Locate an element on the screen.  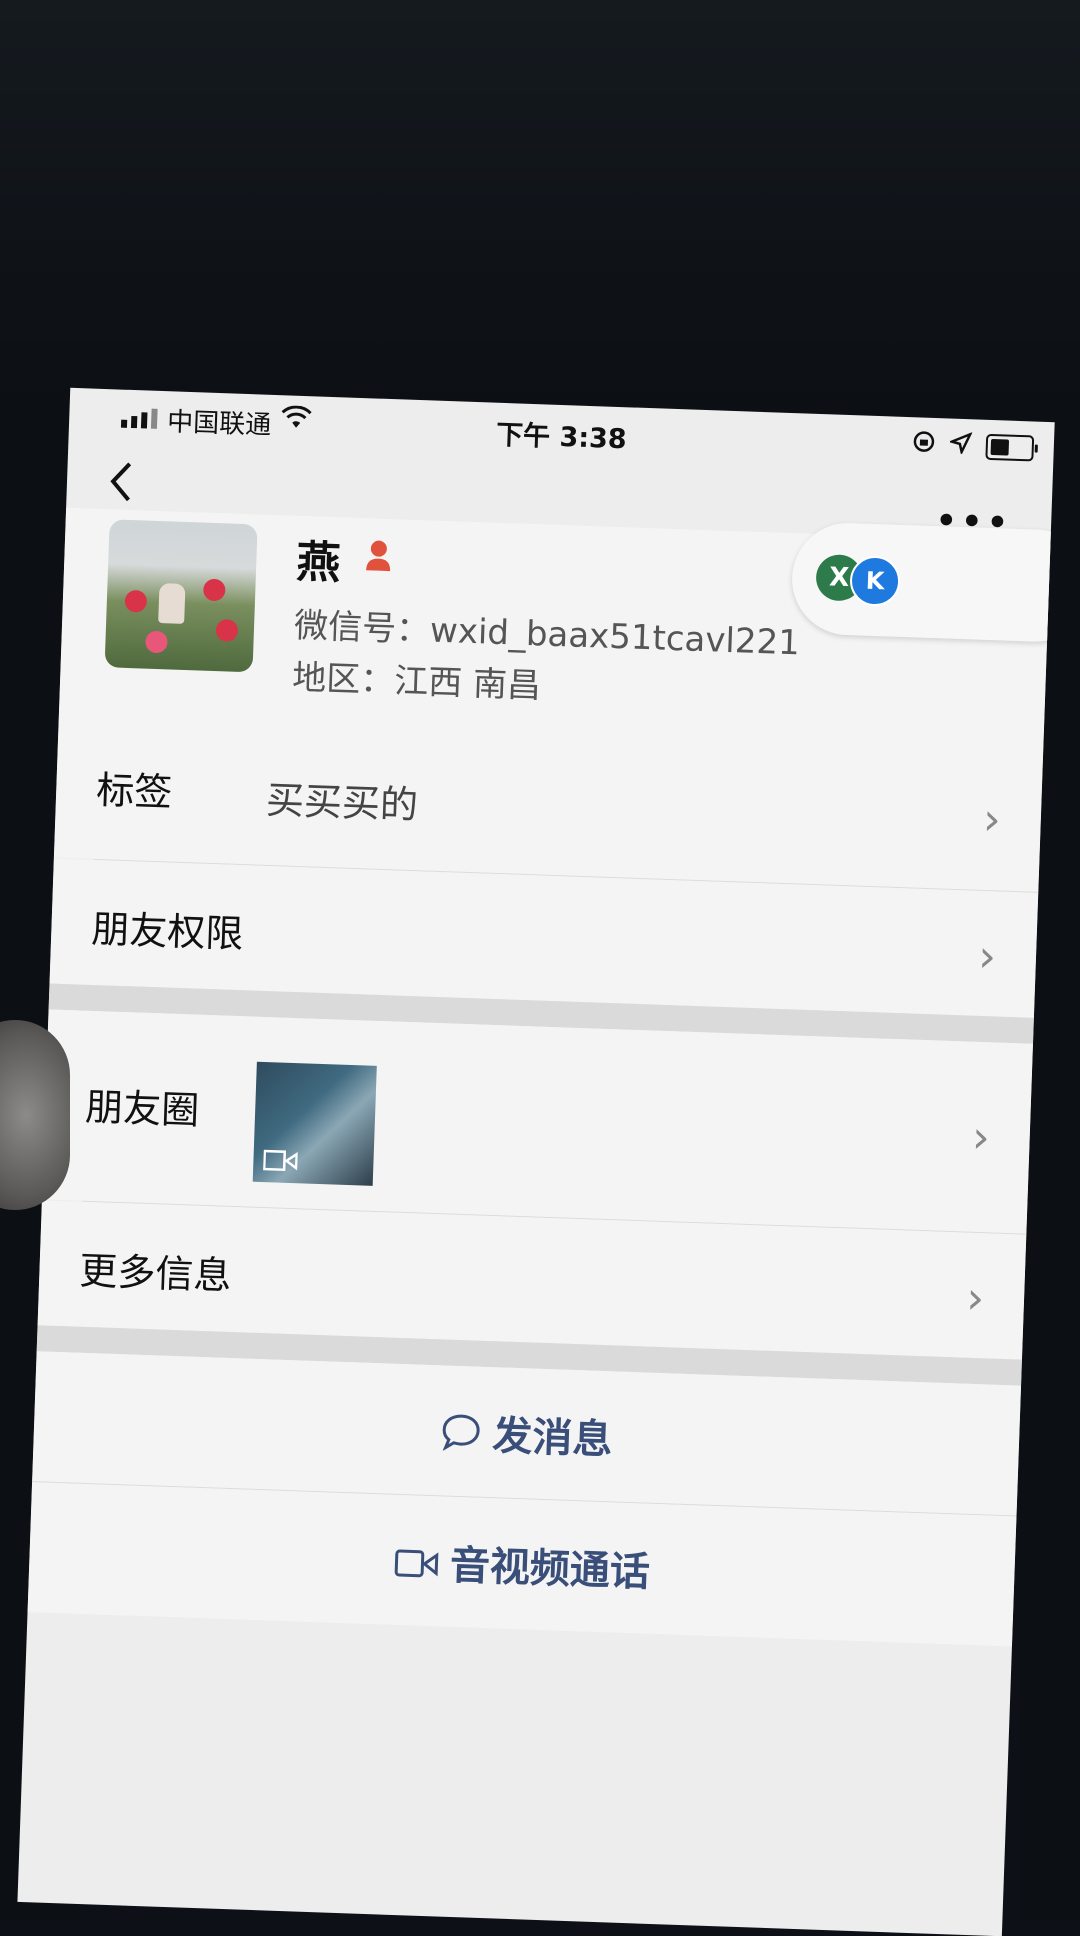
row-moments-label: 朋友圈 is located at coordinates (142, 1108).